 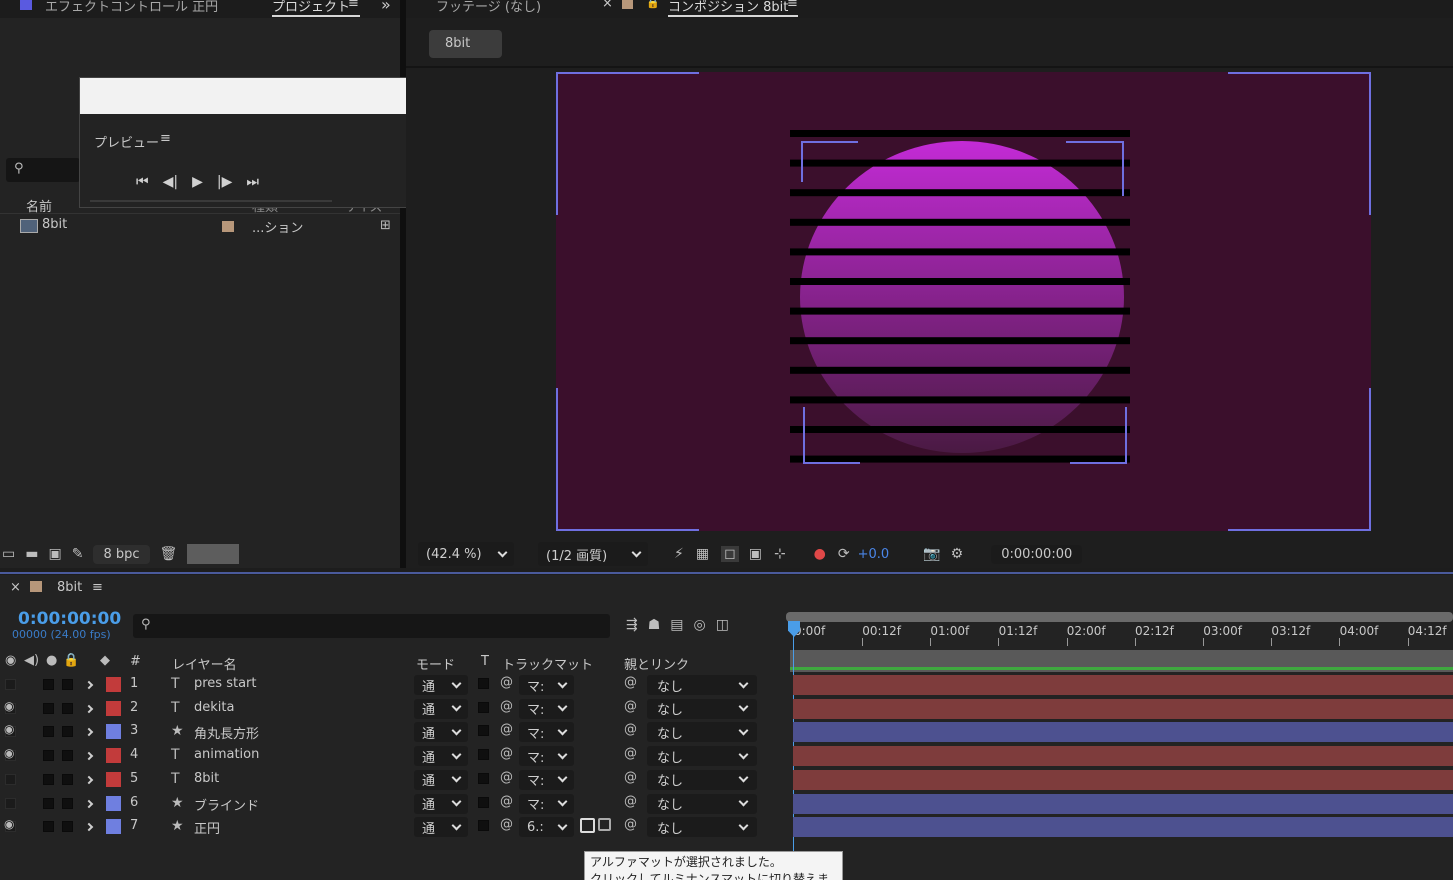 I want to click on layer-name: animation, so click(x=226, y=754).